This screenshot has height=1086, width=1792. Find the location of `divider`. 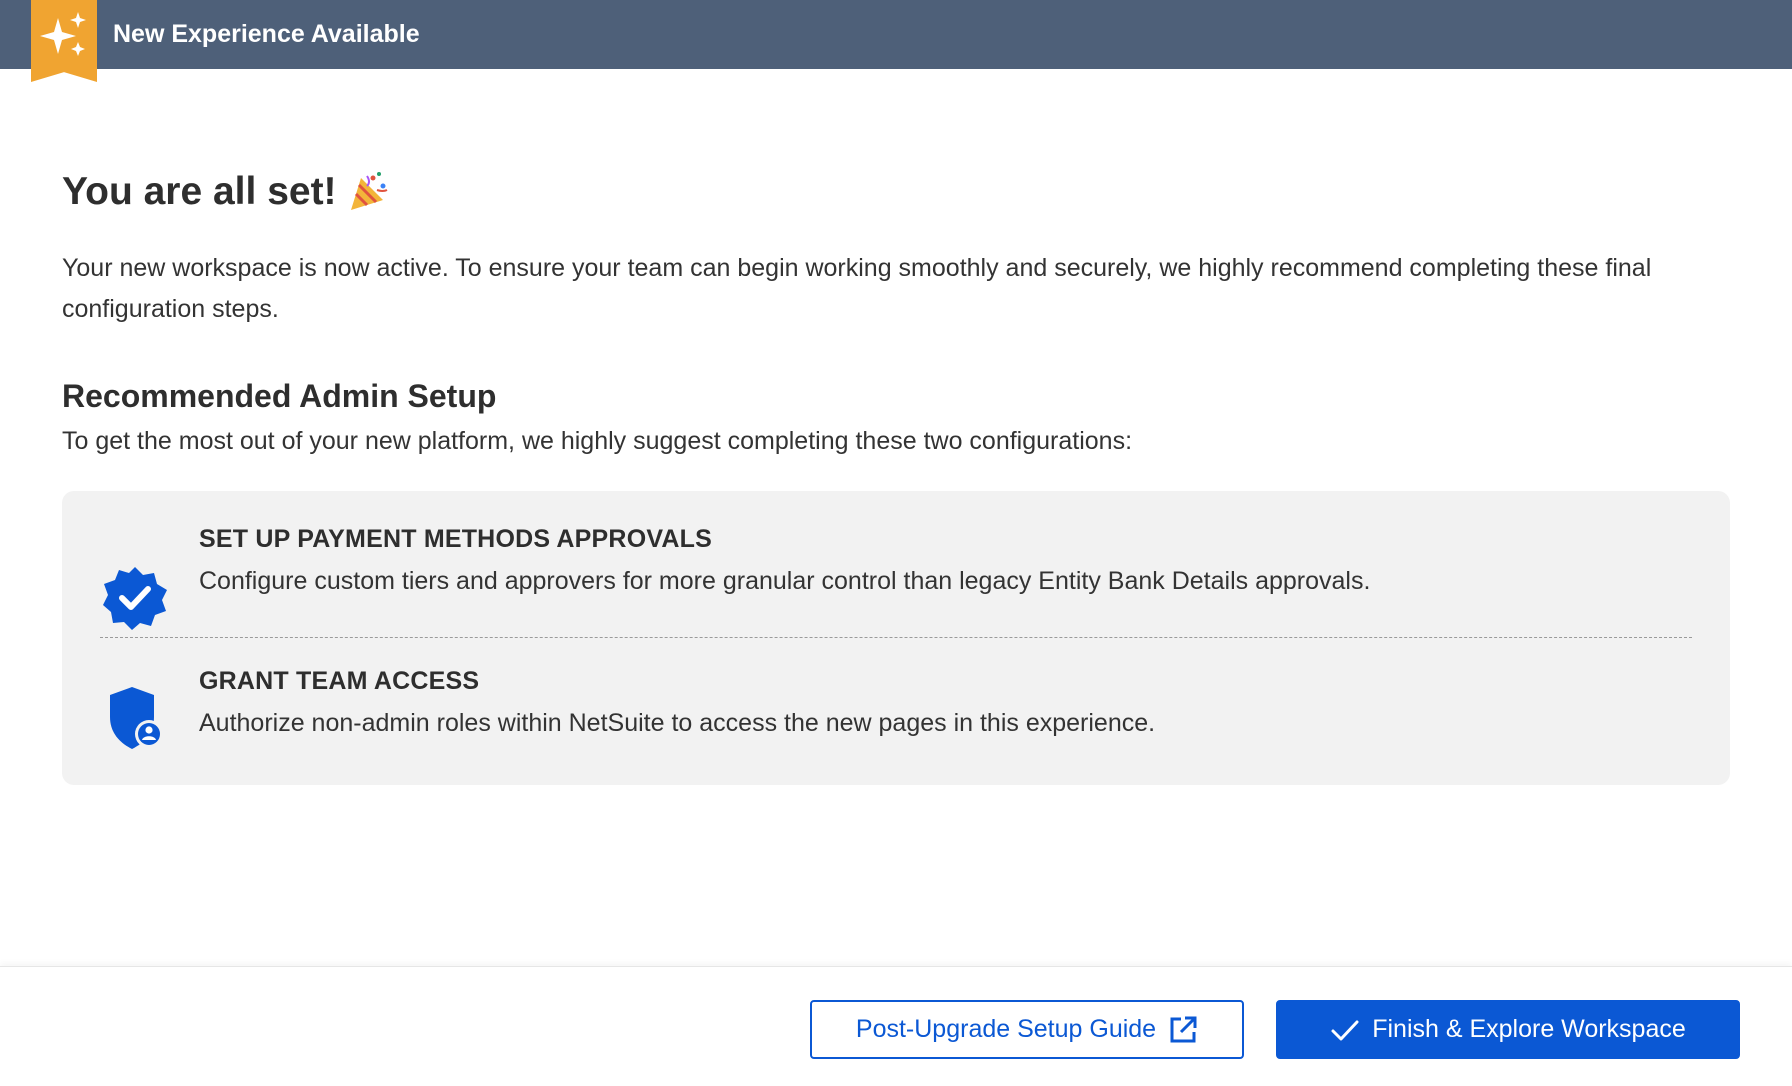

divider is located at coordinates (896, 637).